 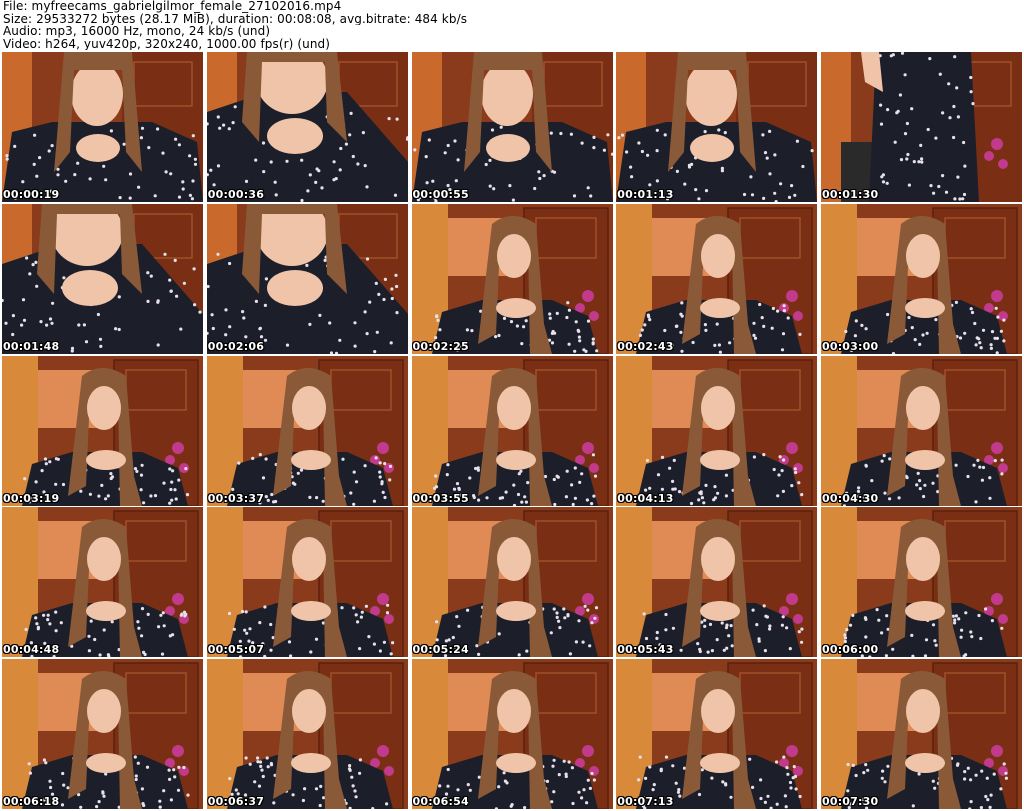 I want to click on thumbnail-timestamp: 00:03:37, so click(x=236, y=498).